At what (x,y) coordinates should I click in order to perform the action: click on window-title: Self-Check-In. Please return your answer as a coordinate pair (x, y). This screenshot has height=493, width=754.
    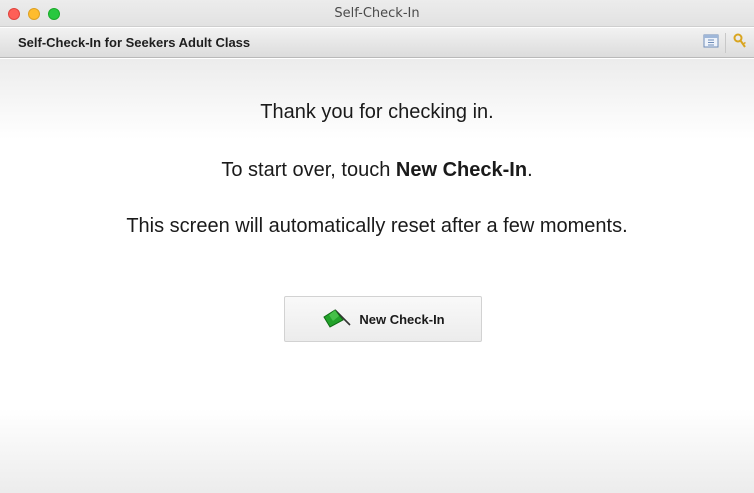
    Looking at the image, I should click on (377, 13).